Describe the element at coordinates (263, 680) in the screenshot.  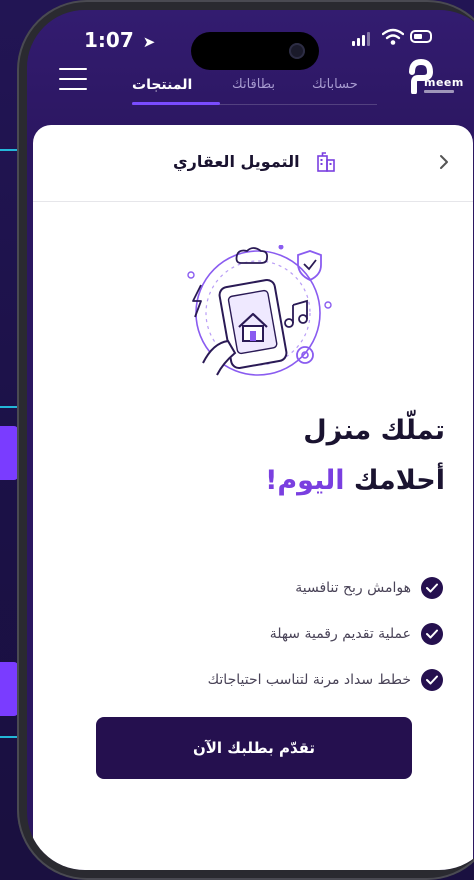
I see `list-item: خطط سداد مرنة لتناسب احتياجاتك` at that location.